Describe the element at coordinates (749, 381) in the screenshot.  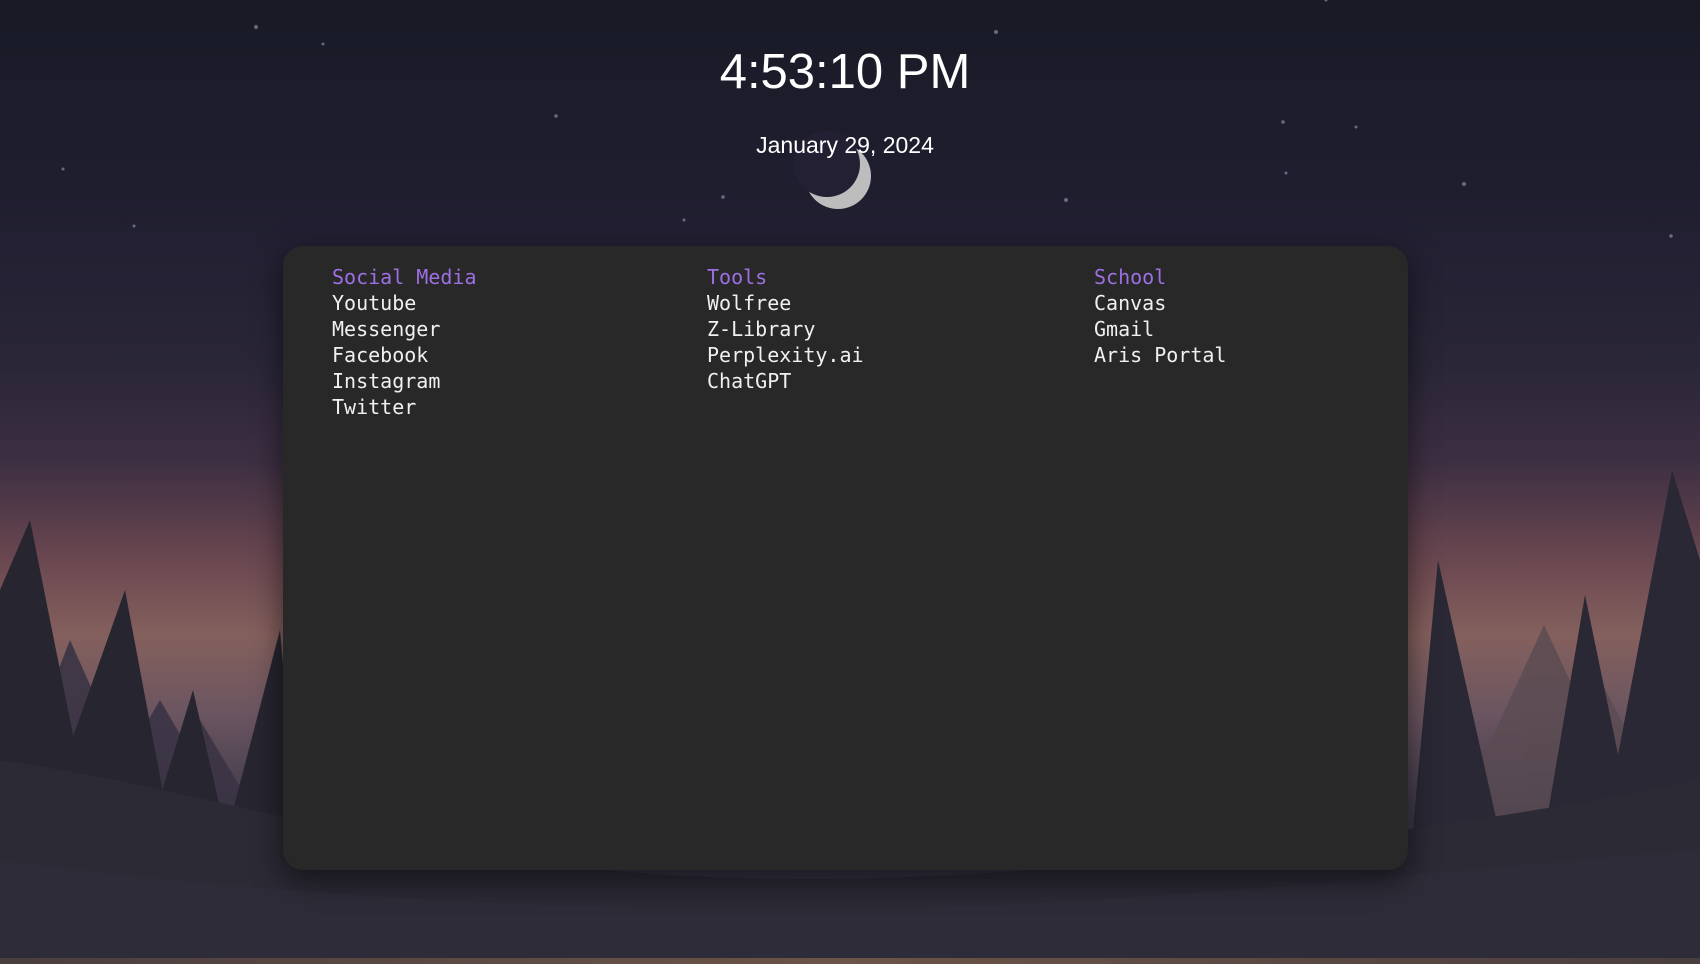
I see `link-chatgpt: ChatGPT` at that location.